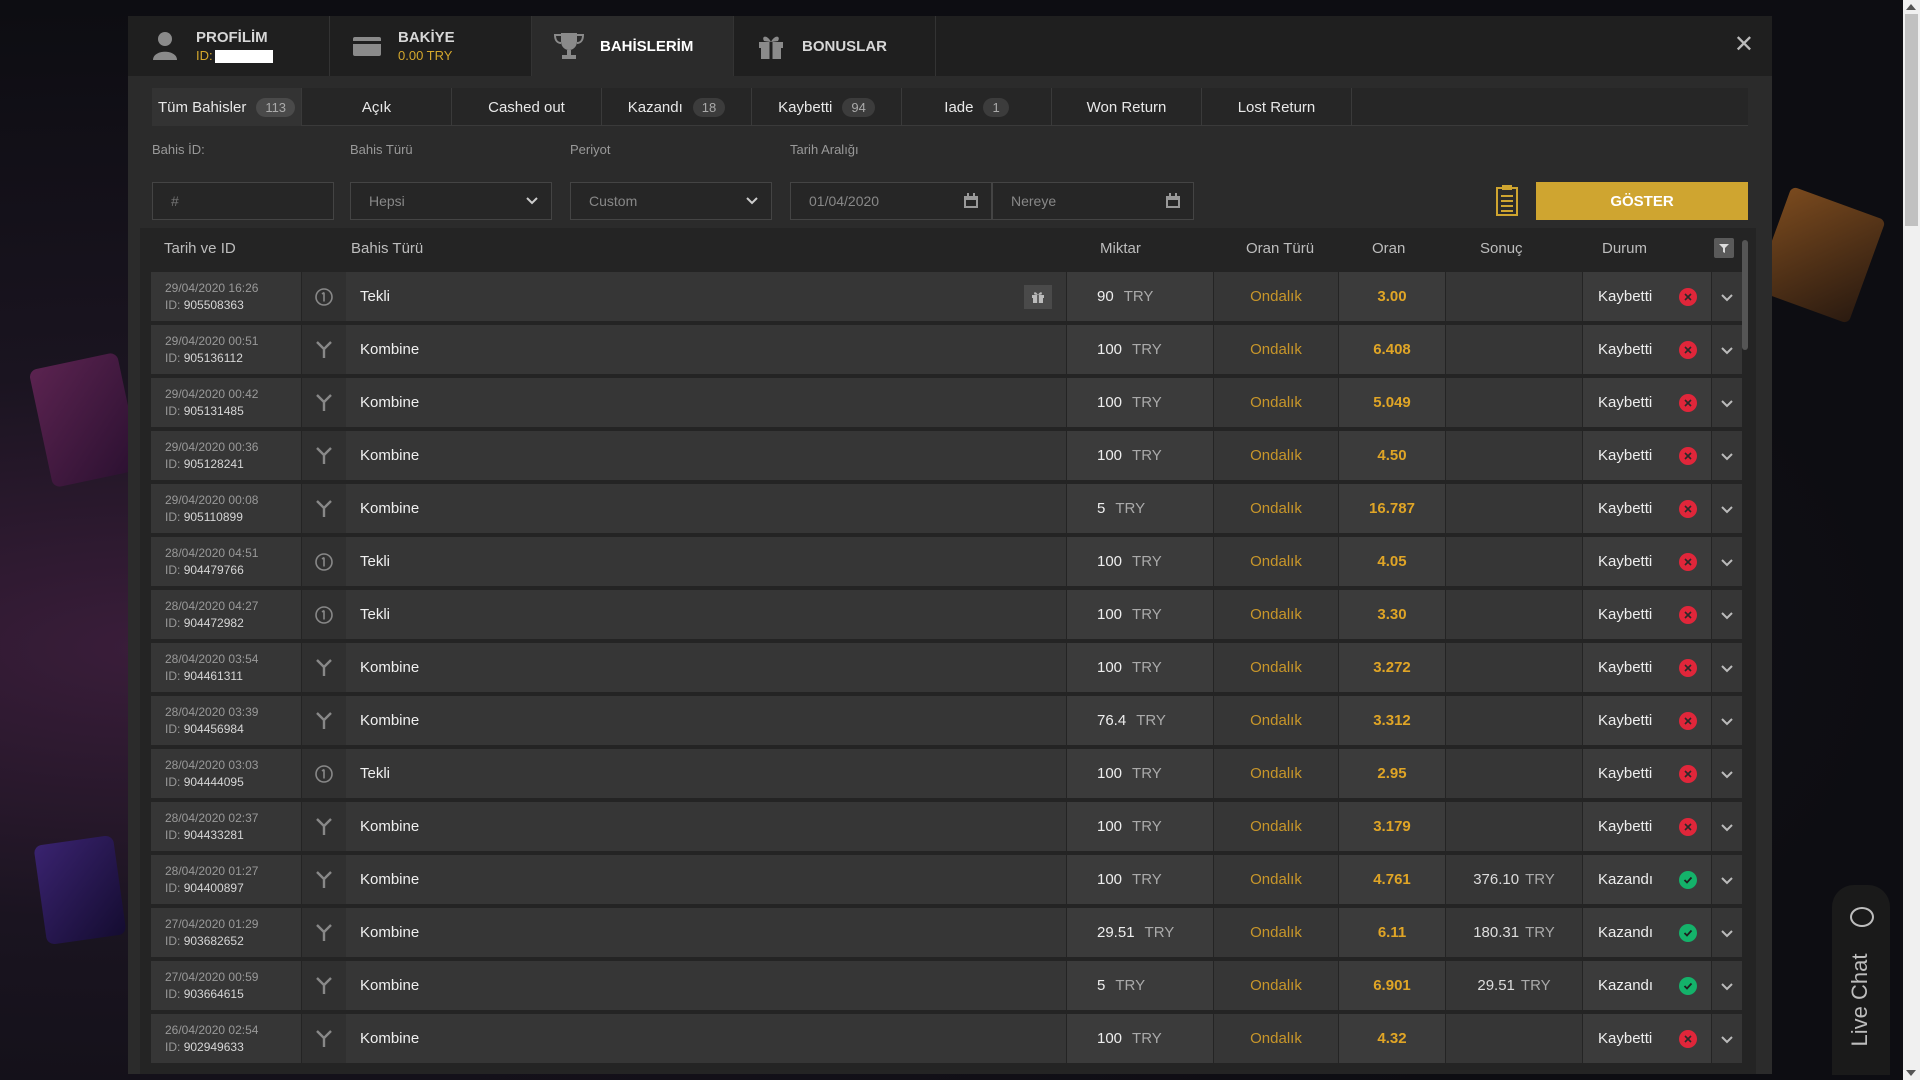  Describe the element at coordinates (1861, 980) in the screenshot. I see `live-chat-button: Live Chat` at that location.